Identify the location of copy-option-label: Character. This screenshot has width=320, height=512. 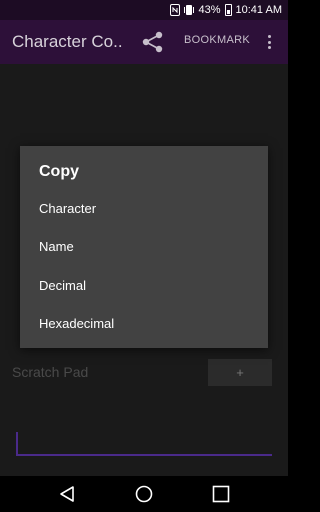
(68, 208).